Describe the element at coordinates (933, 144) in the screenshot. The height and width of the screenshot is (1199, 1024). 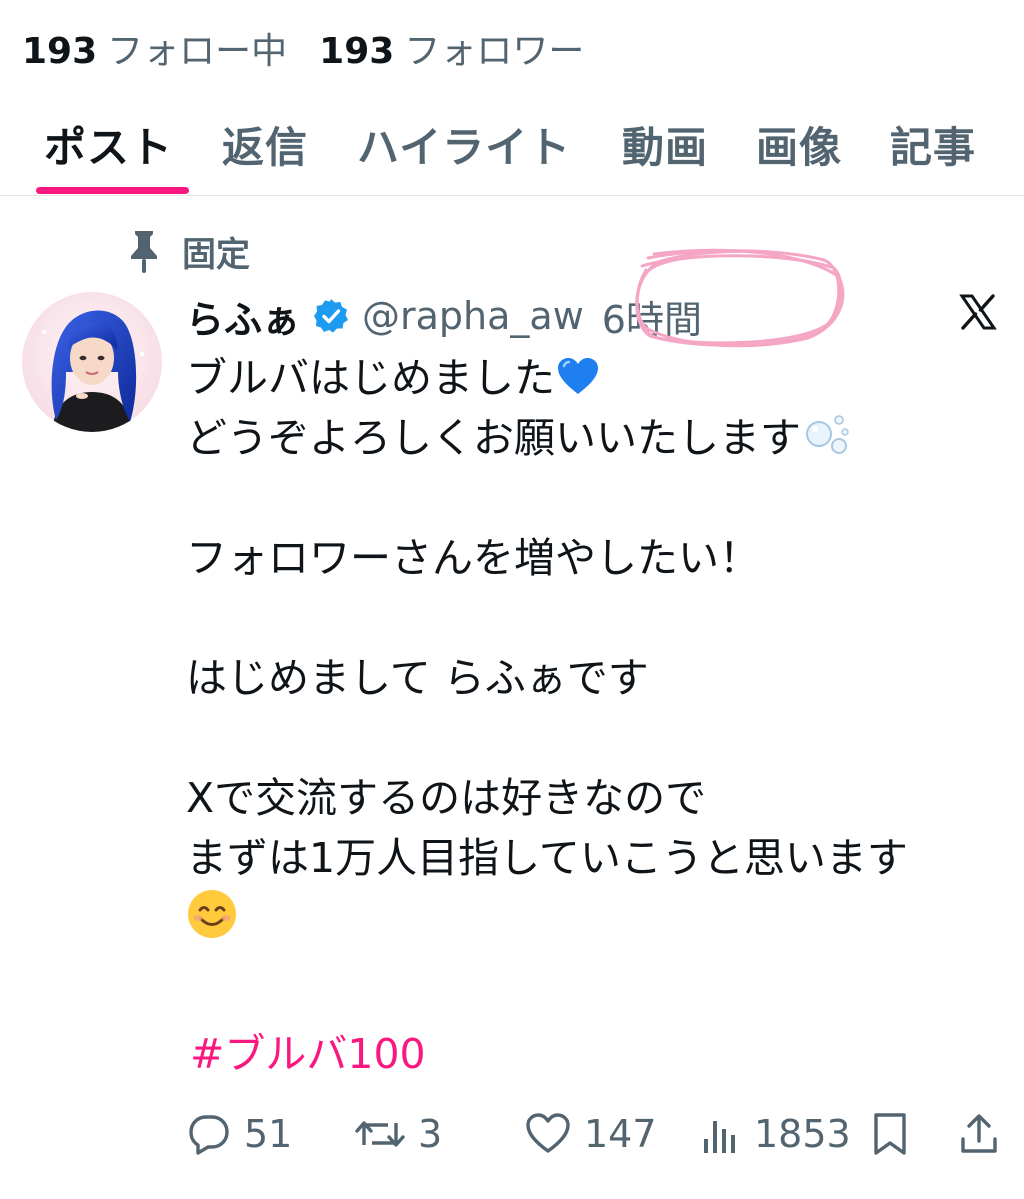
I see `tab-articles: 記事` at that location.